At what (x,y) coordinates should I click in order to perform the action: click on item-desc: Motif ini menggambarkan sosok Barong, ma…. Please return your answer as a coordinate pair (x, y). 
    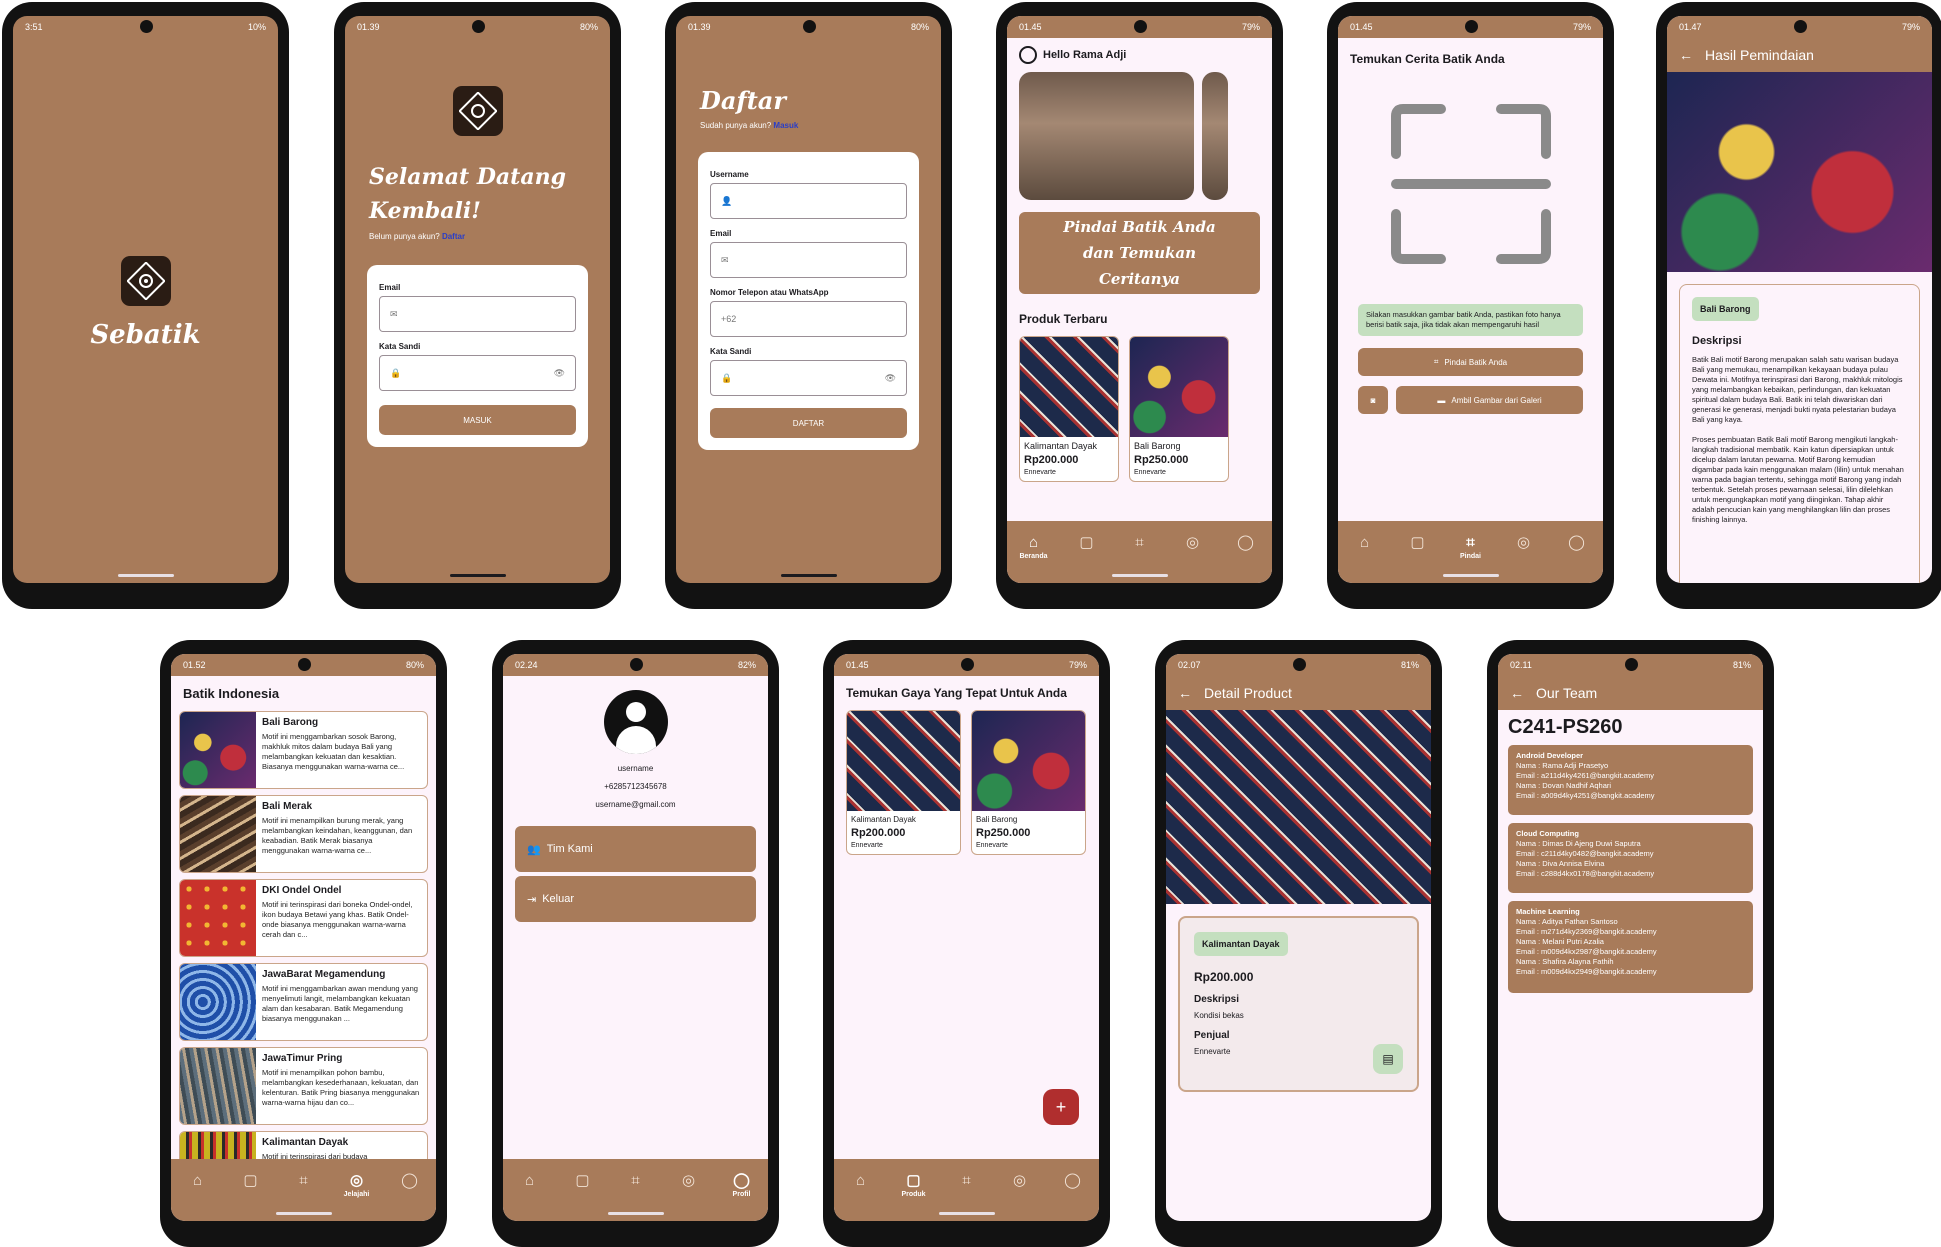
    Looking at the image, I should click on (333, 751).